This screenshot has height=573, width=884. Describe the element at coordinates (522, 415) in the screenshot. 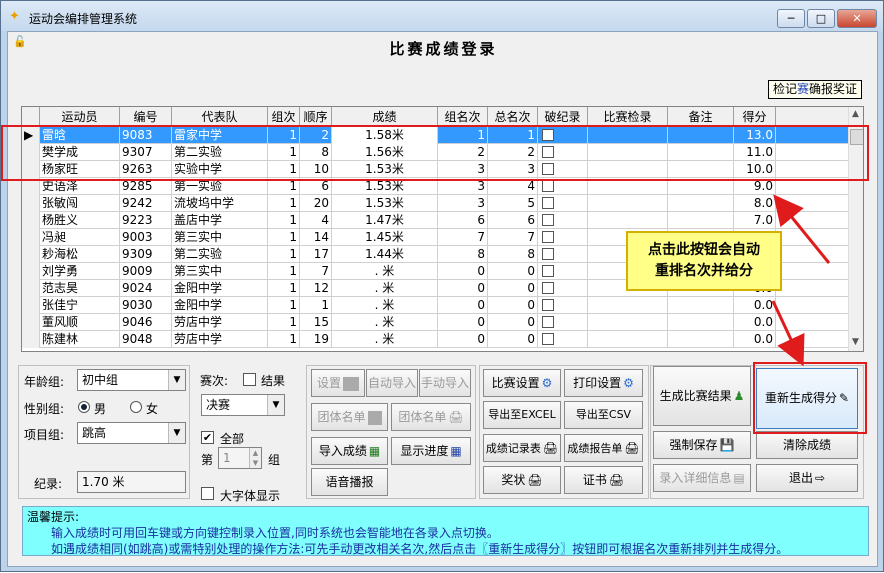

I see `export-excel-button: 导出至EXCEL` at that location.